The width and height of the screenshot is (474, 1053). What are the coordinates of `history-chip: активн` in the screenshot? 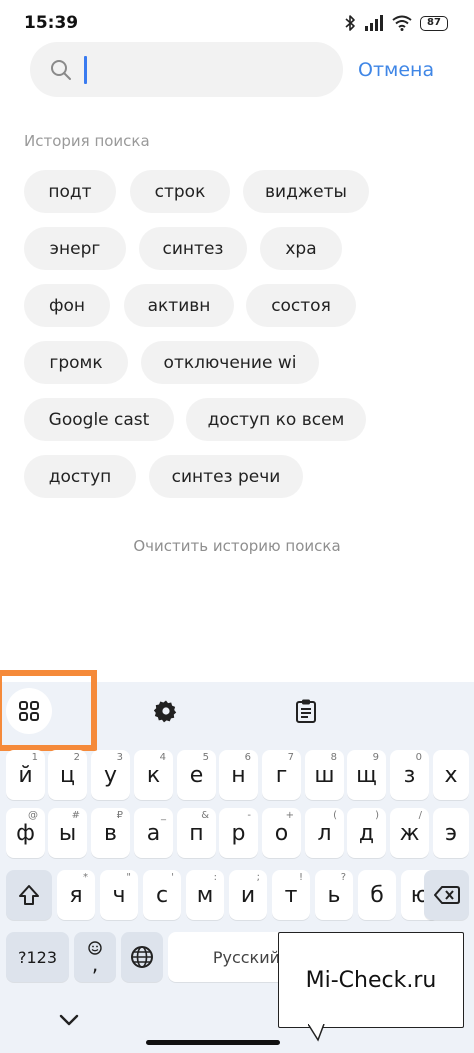 It's located at (179, 305).